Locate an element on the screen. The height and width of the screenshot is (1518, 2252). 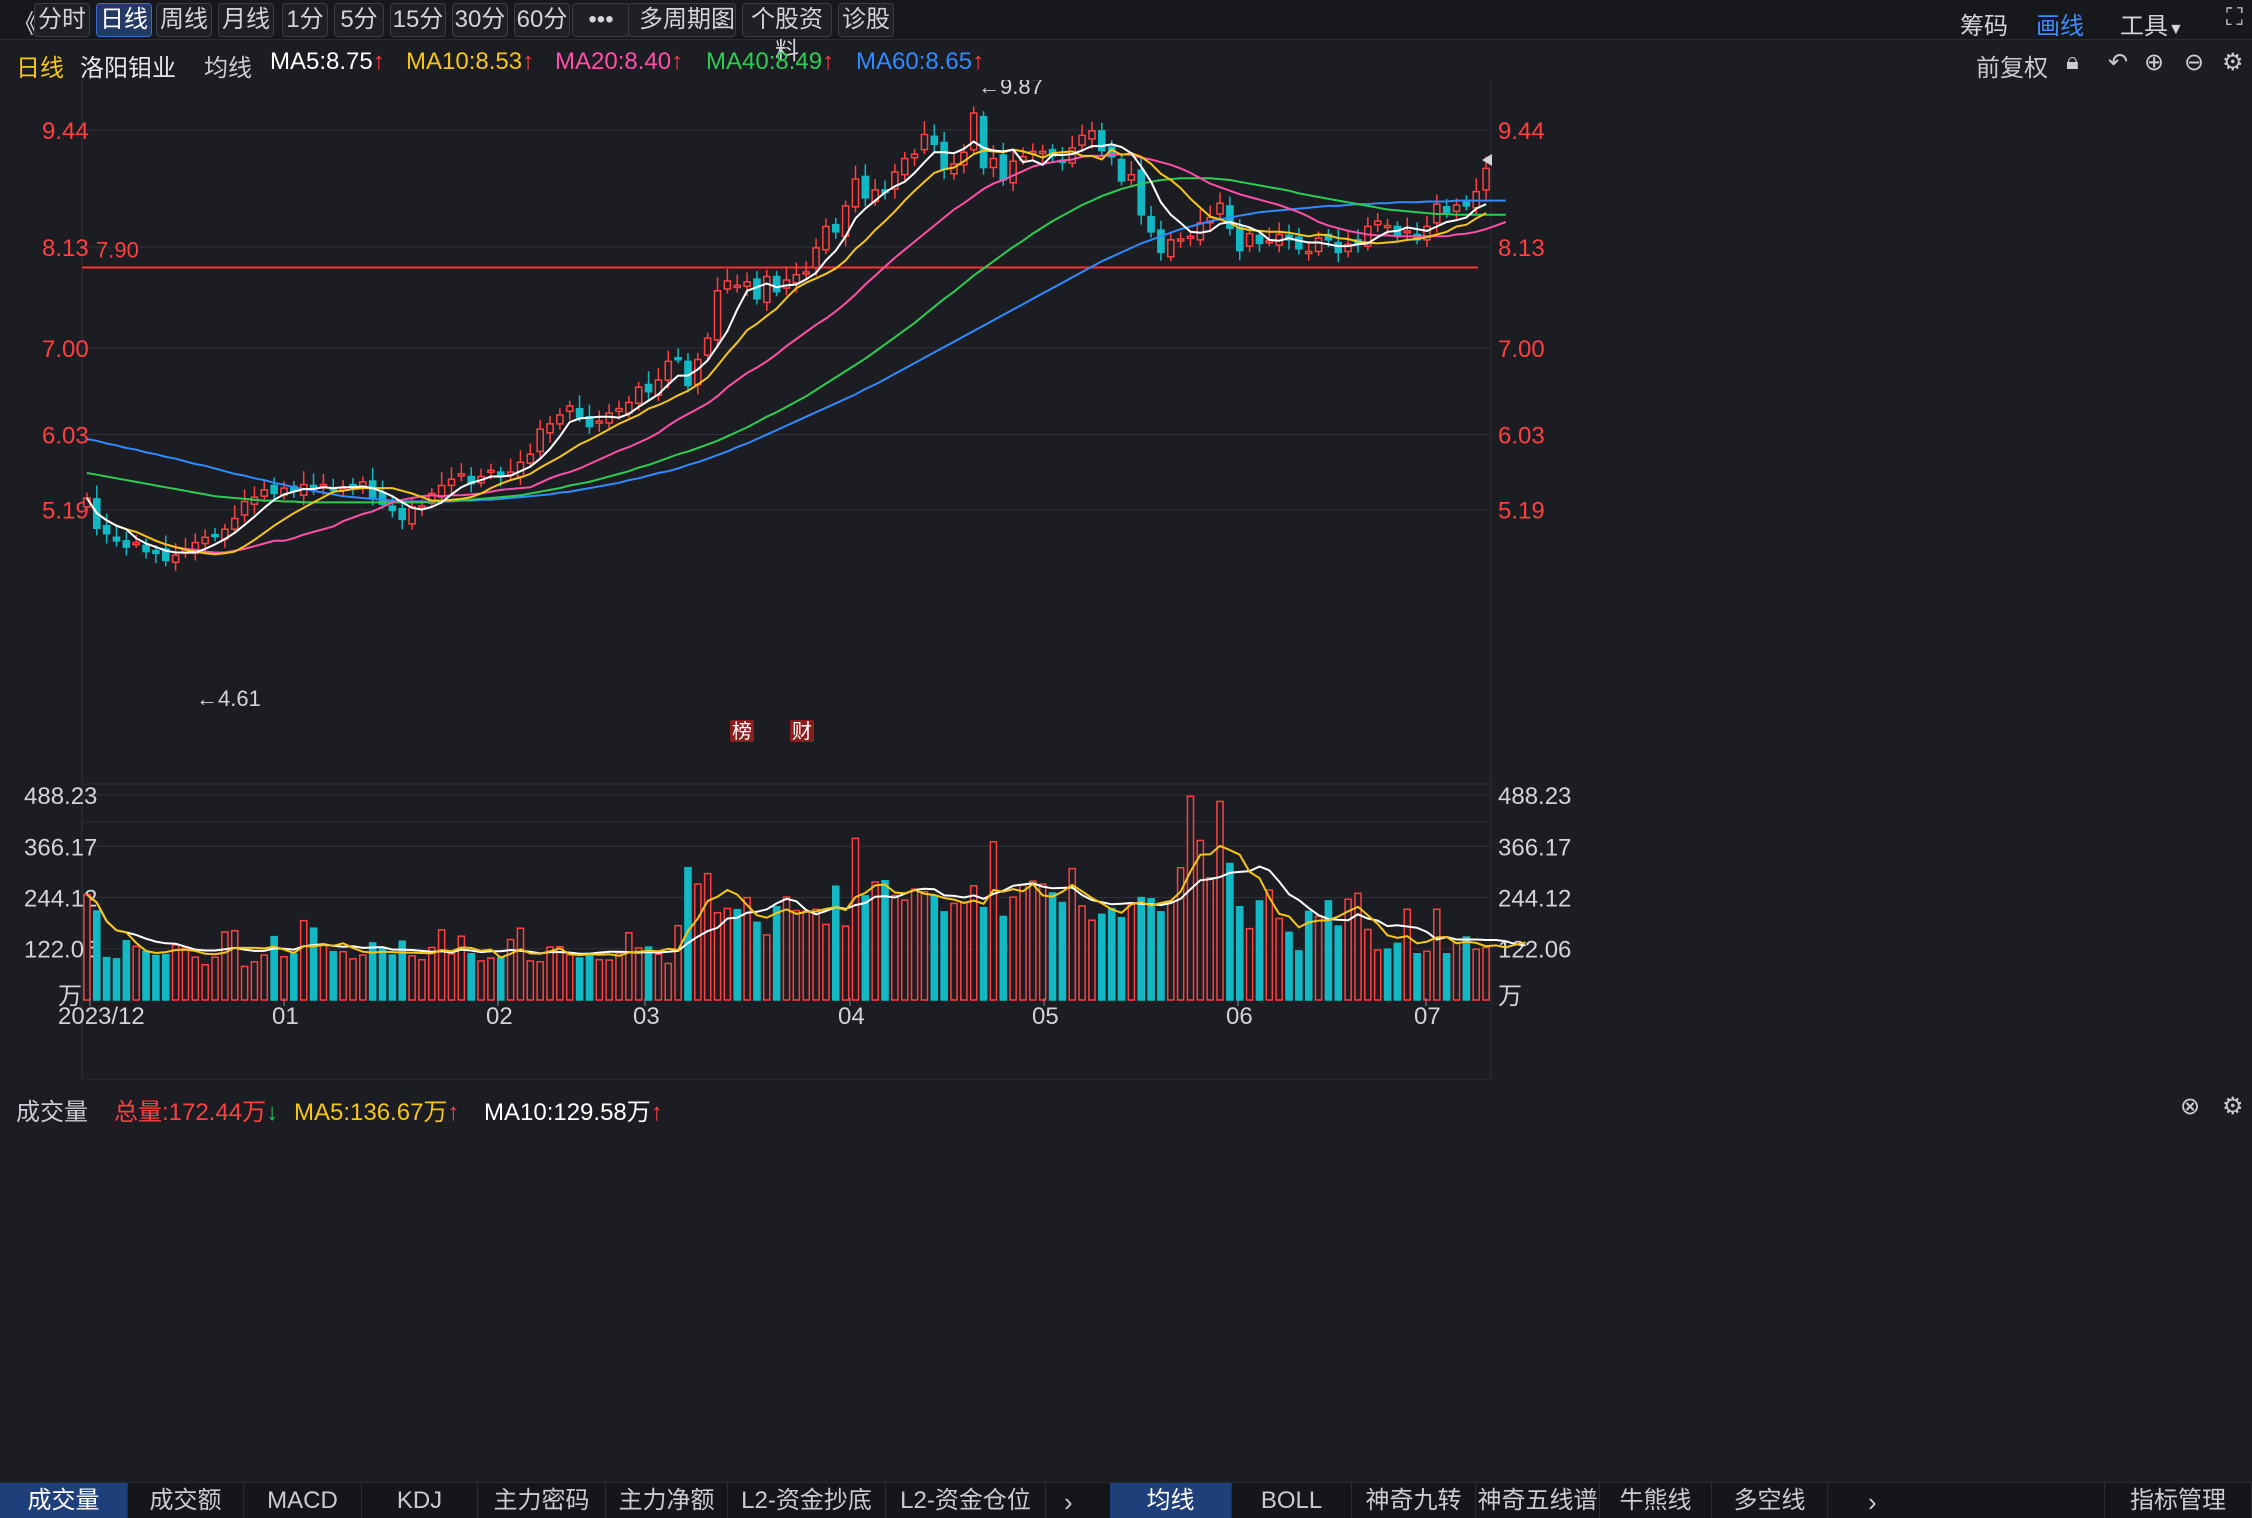
chips-button: 筹码 is located at coordinates (1984, 23).